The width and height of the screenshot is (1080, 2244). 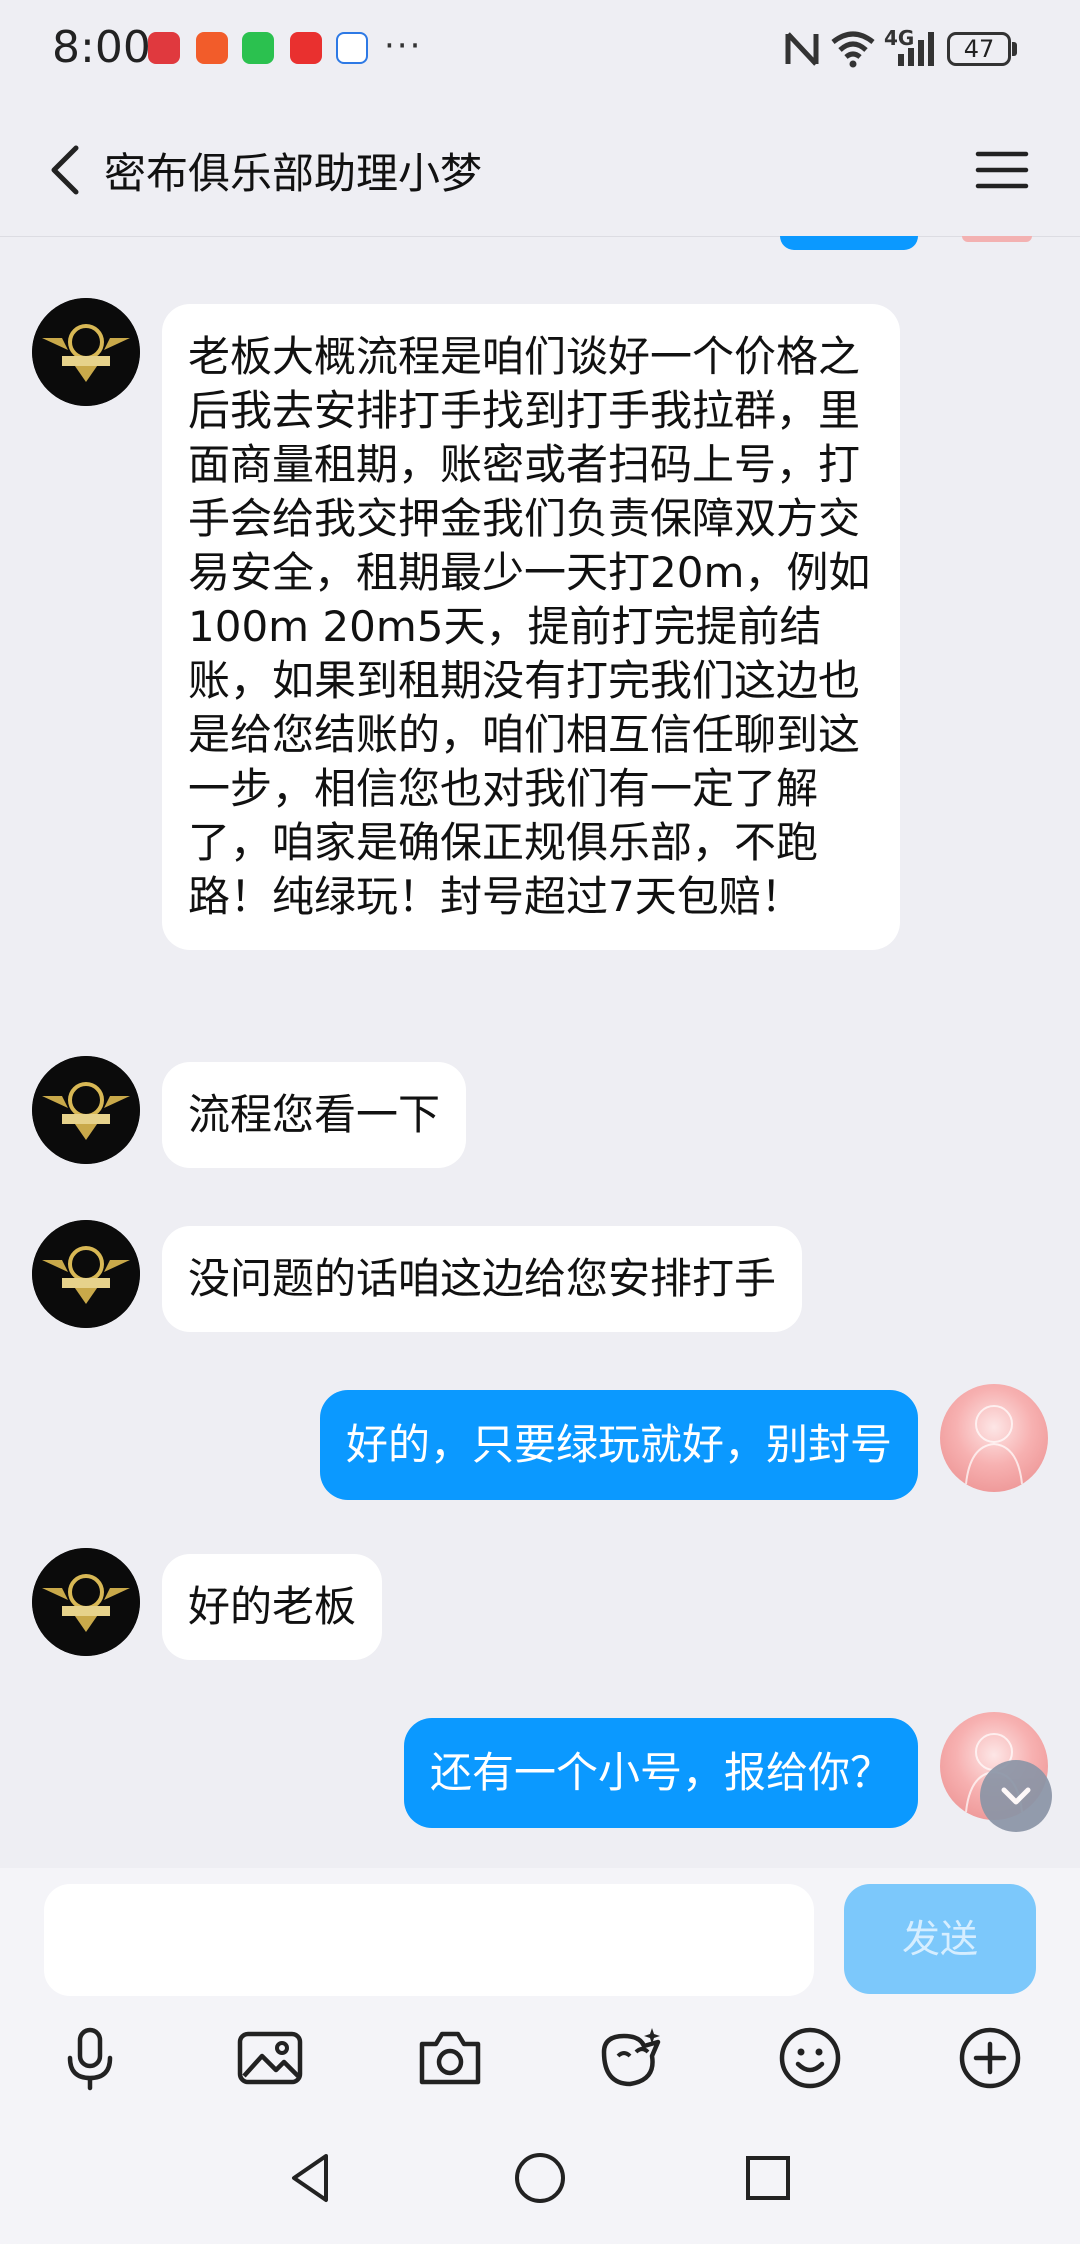 What do you see at coordinates (306, 48) in the screenshot?
I see `video-app-icon` at bounding box center [306, 48].